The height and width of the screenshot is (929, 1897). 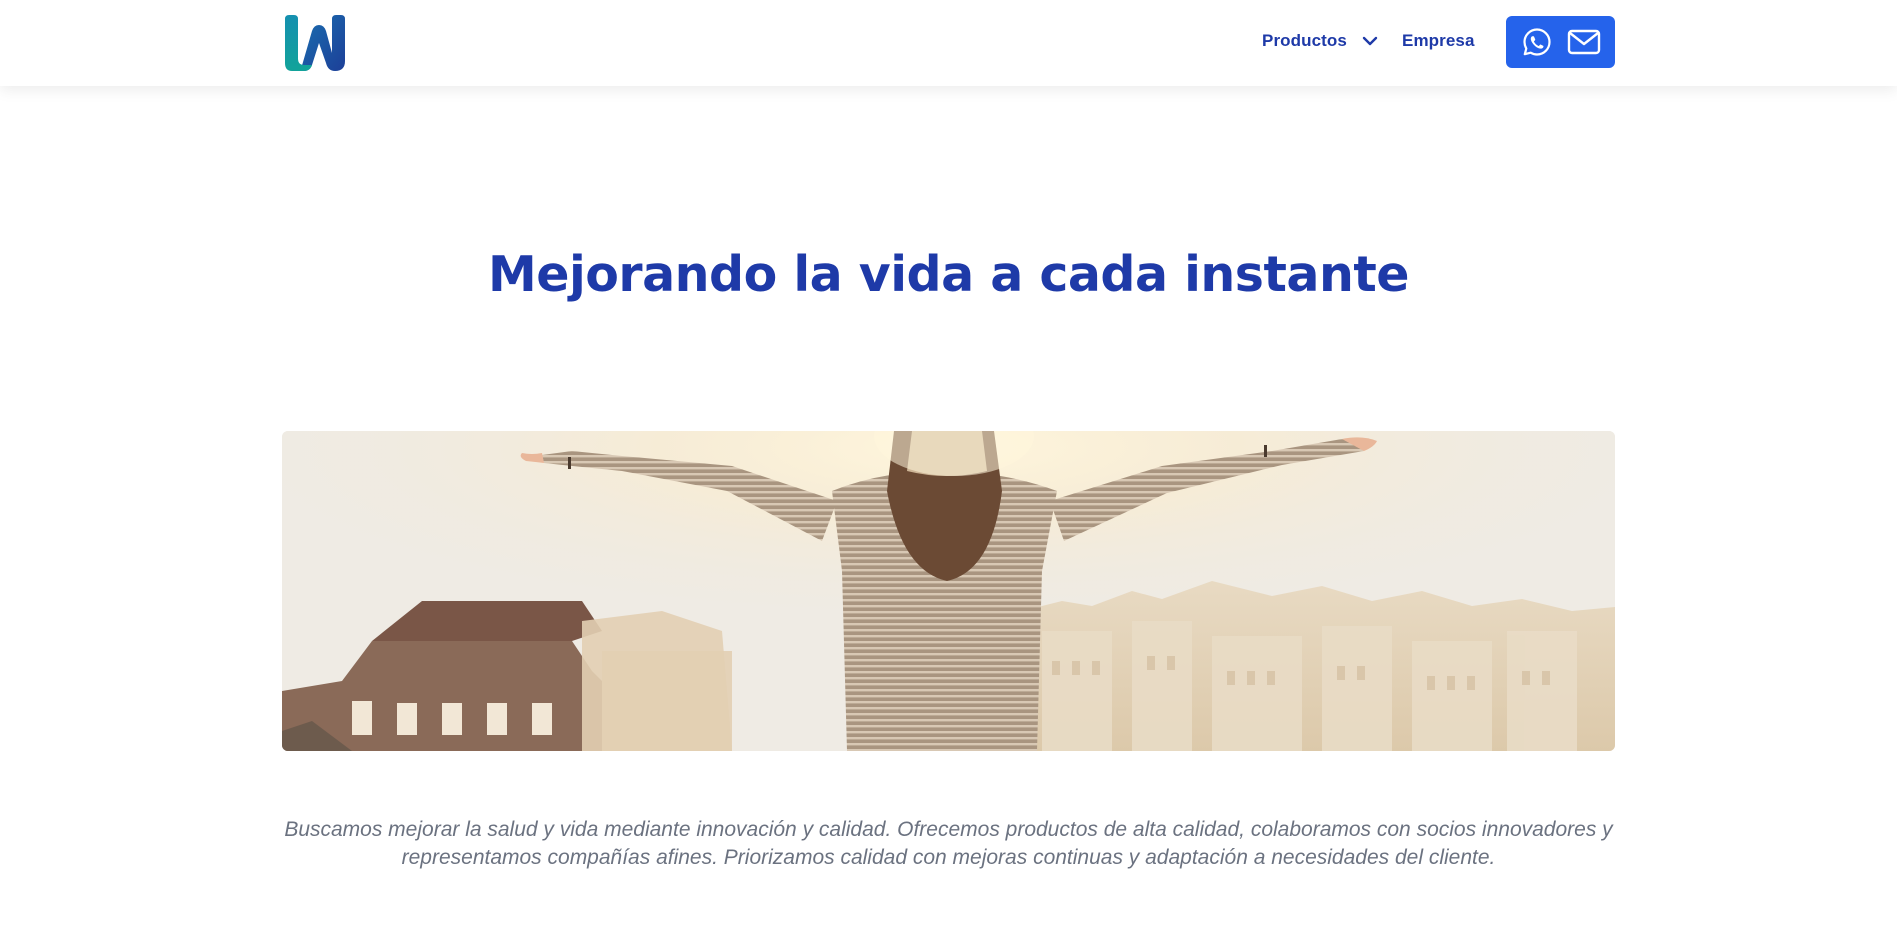 I want to click on whatsapp-button, so click(x=1537, y=42).